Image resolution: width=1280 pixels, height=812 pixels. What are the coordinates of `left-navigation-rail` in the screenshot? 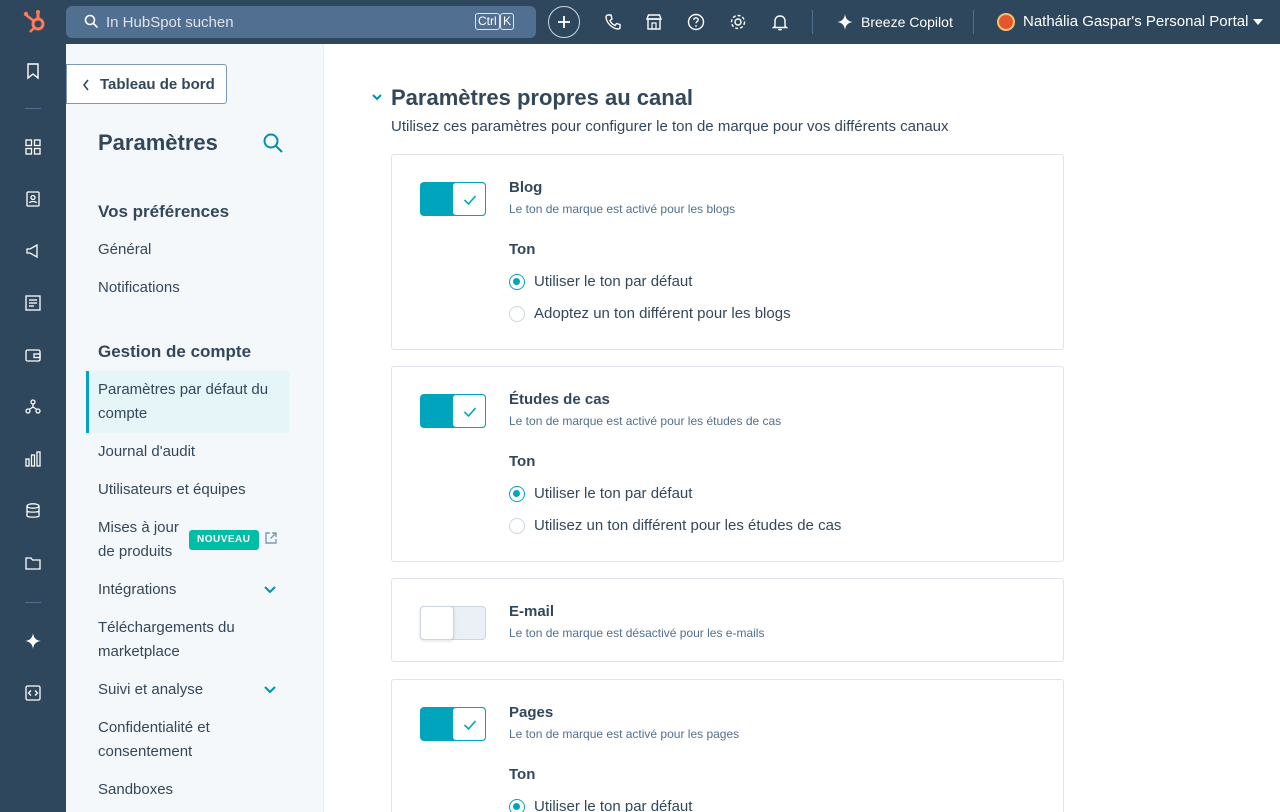 It's located at (33, 428).